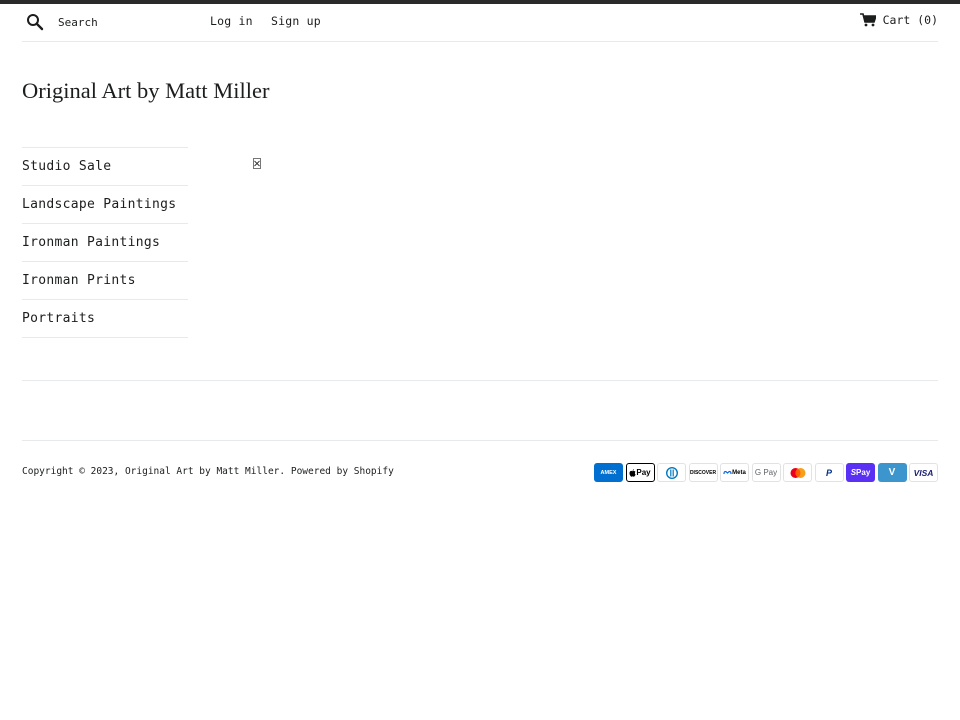 The width and height of the screenshot is (960, 720). What do you see at coordinates (257, 163) in the screenshot?
I see `broken-image-icon` at bounding box center [257, 163].